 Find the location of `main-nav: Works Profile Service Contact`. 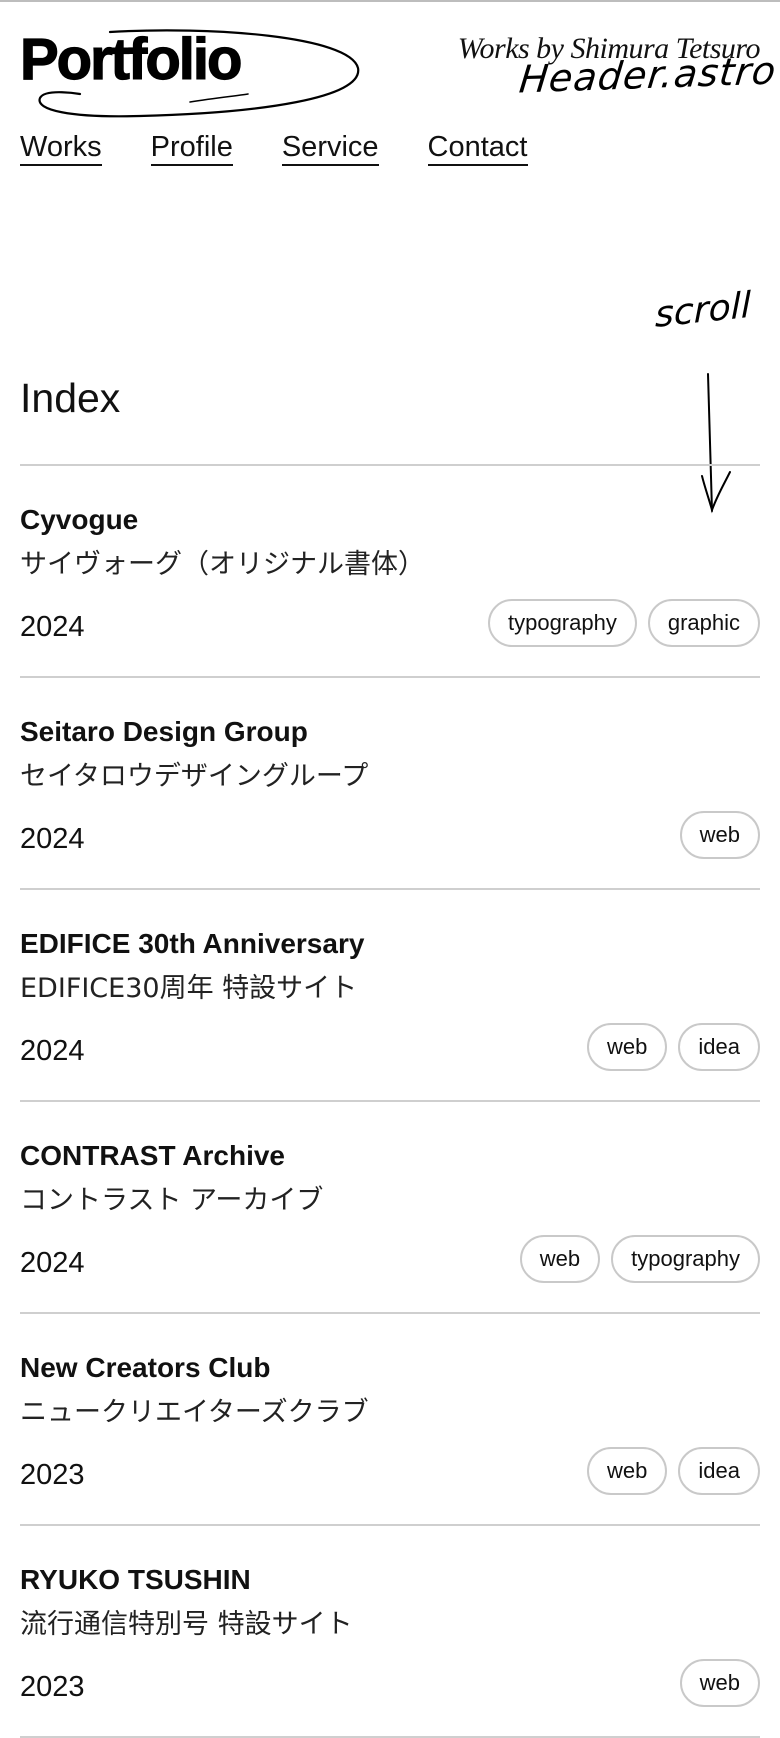

main-nav: Works Profile Service Contact is located at coordinates (274, 148).